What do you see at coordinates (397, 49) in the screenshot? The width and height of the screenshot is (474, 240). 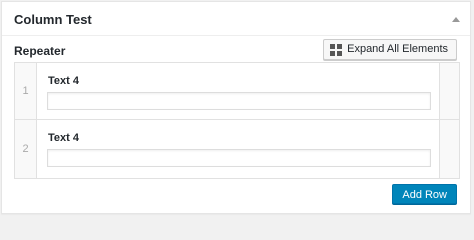 I see `expand-all-label: Expand All Elements` at bounding box center [397, 49].